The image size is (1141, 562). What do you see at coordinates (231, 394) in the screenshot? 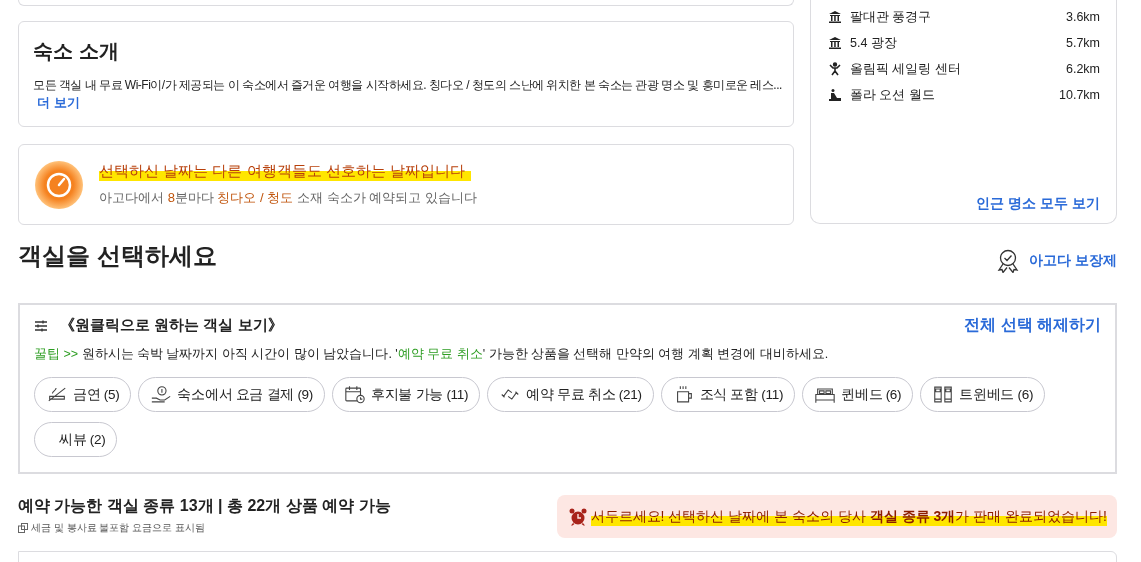
I see `filter-chip: 숙소에서 요금 결제 (9)` at bounding box center [231, 394].